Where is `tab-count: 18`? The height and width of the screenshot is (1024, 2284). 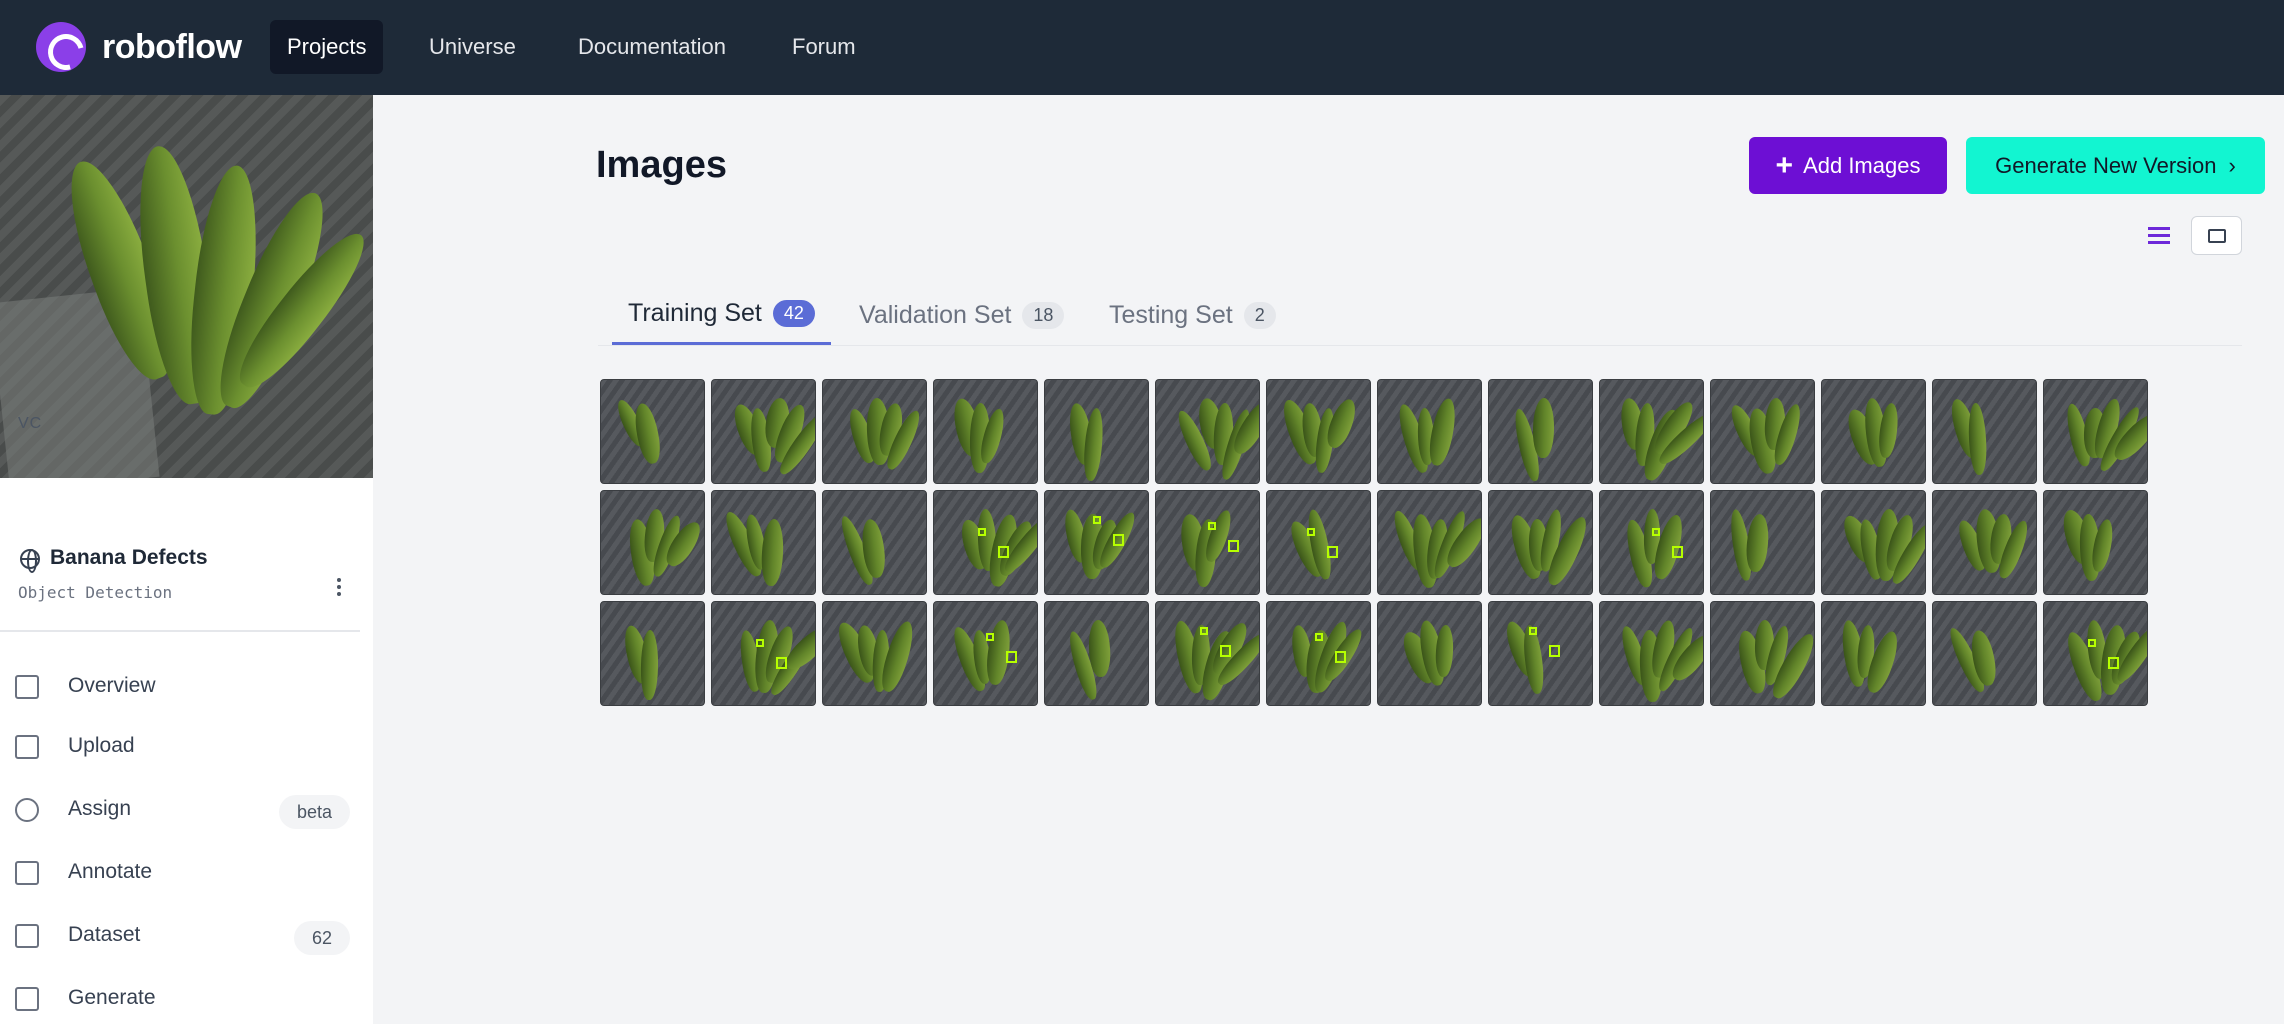 tab-count: 18 is located at coordinates (1043, 315).